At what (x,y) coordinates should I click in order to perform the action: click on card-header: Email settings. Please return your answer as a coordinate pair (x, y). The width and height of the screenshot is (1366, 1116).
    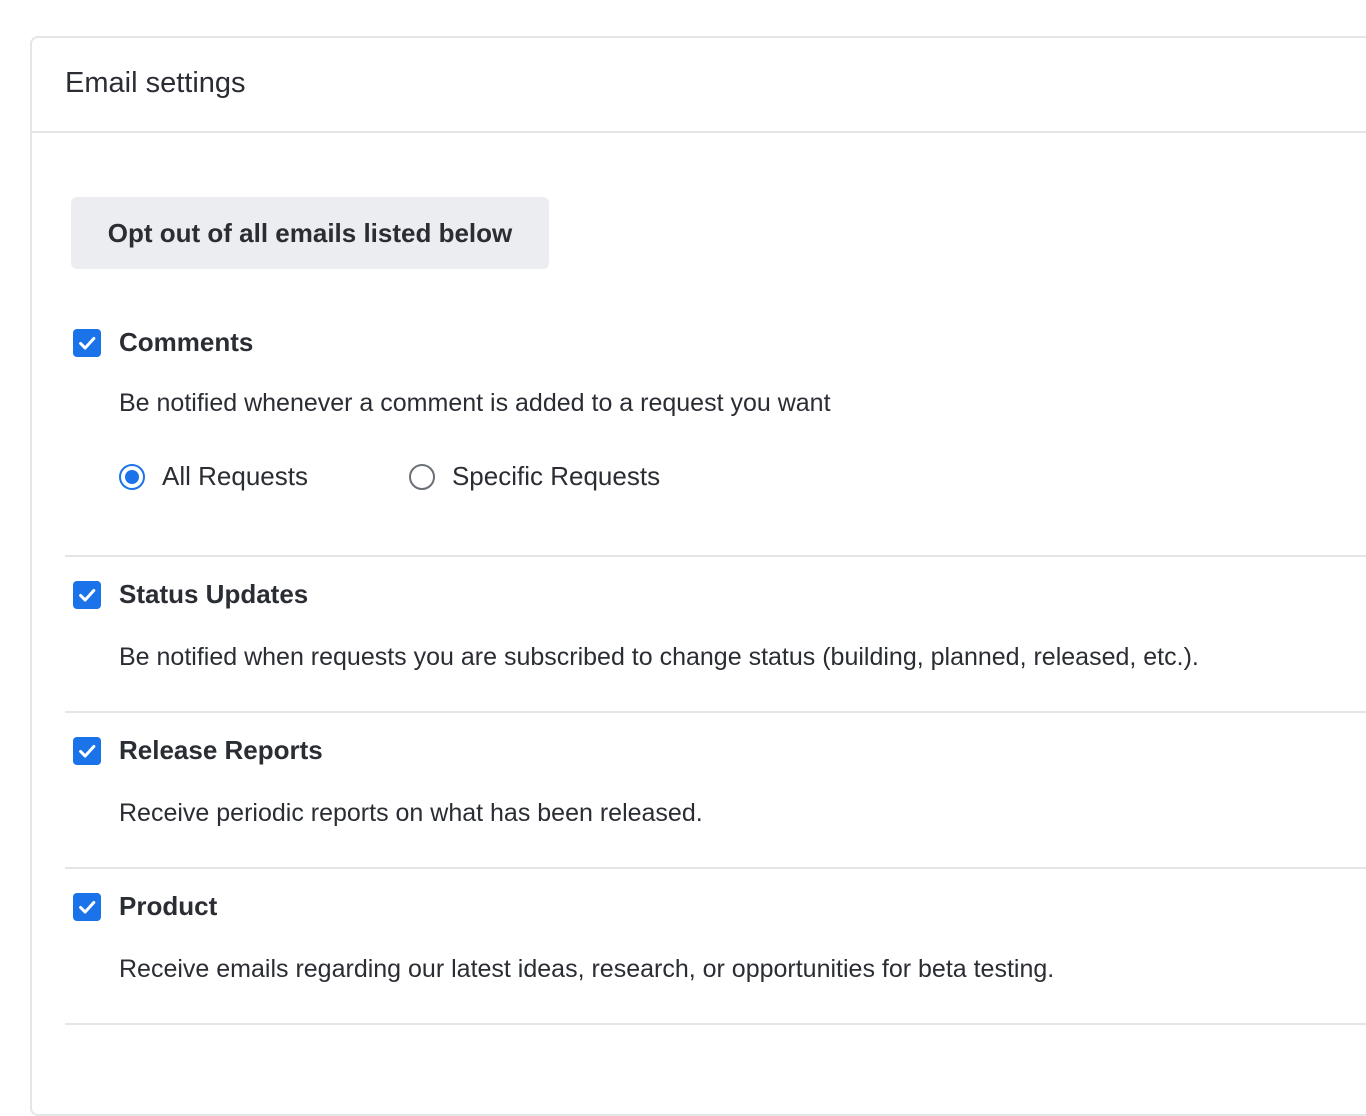
    Looking at the image, I should click on (699, 85).